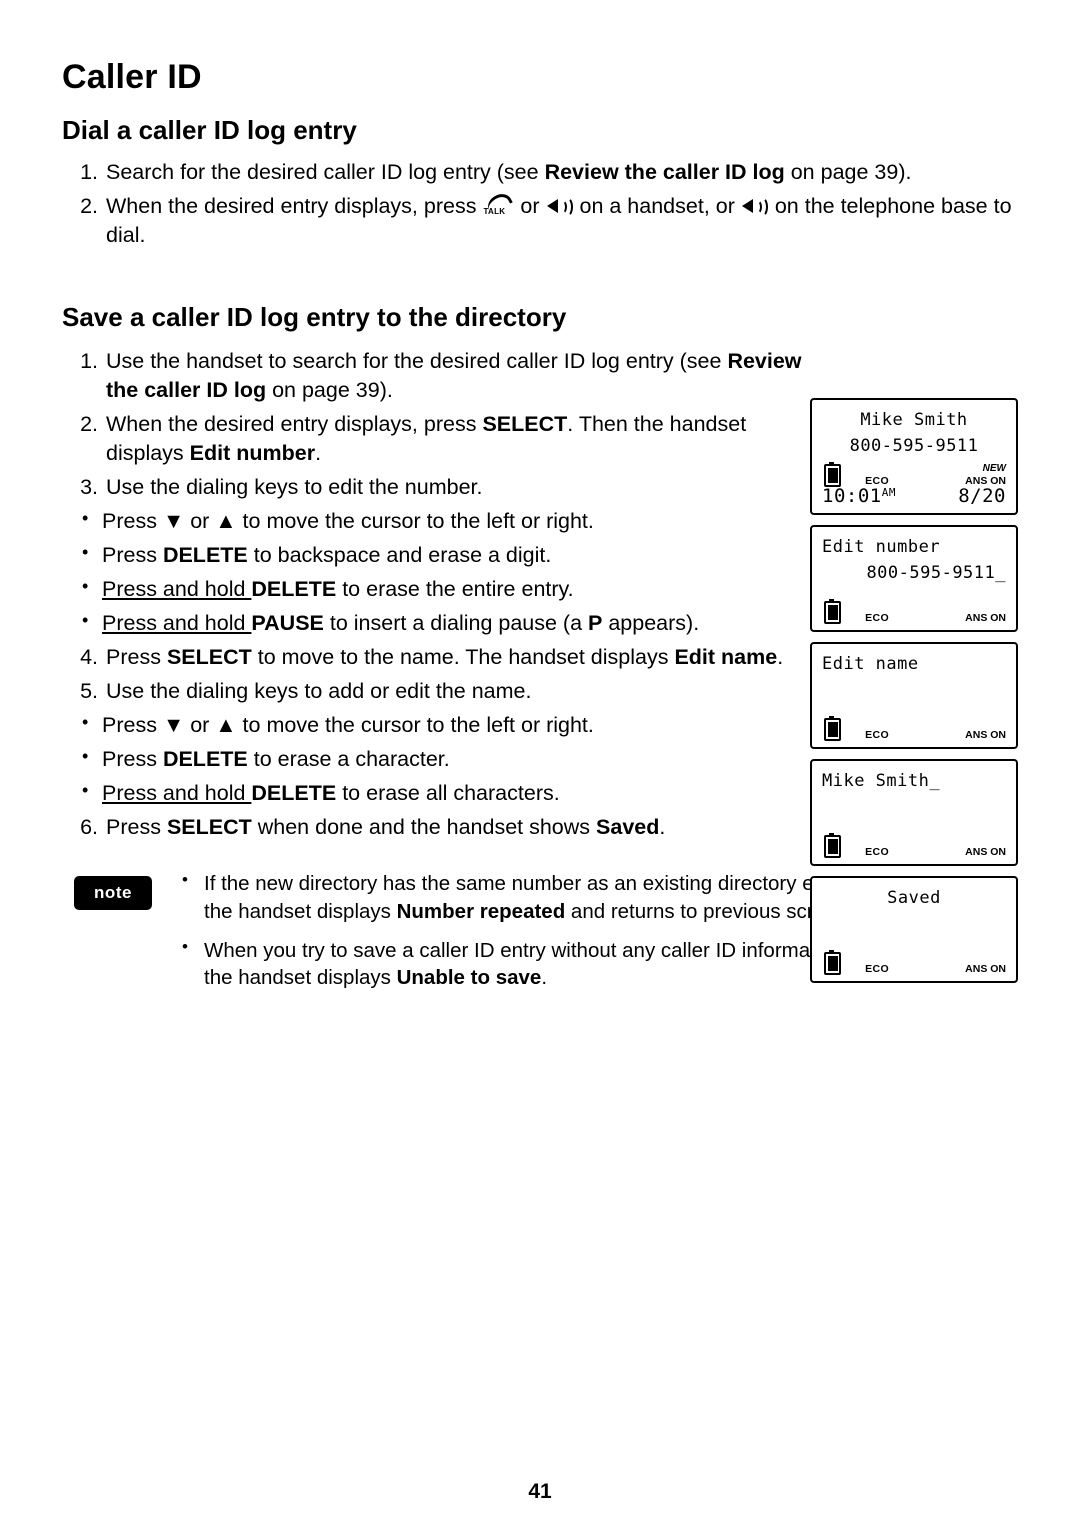  I want to click on status-right: NEW ANS ON, so click(985, 475).